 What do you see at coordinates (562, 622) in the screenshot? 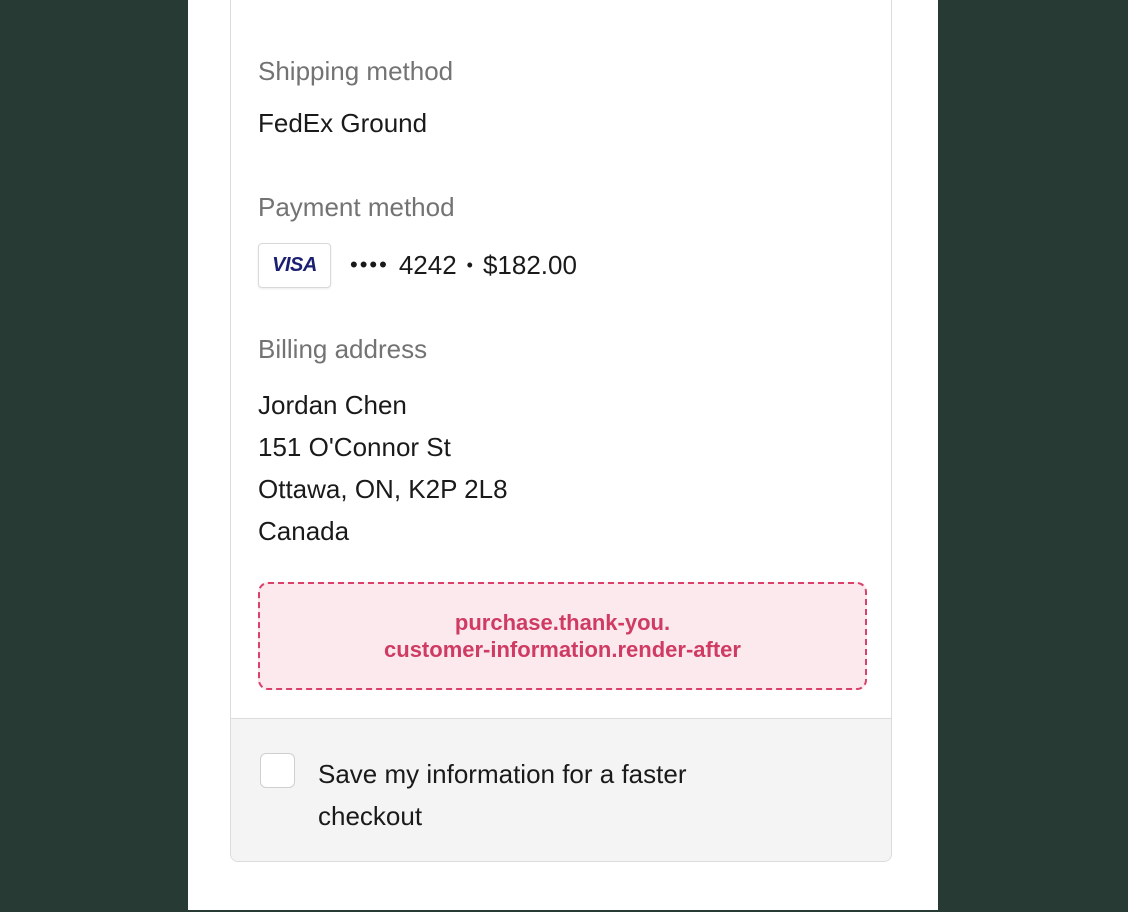
I see `extension-target-line-1: purchase.thank-you.` at bounding box center [562, 622].